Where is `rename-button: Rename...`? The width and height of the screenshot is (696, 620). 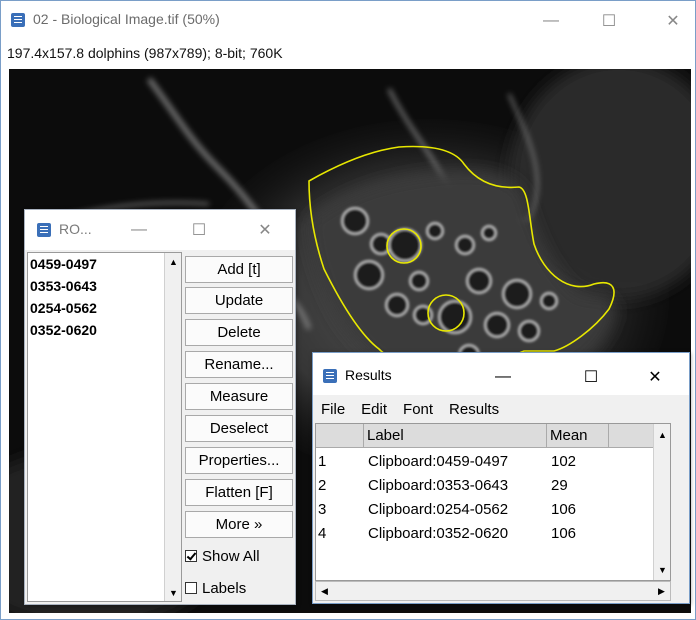 rename-button: Rename... is located at coordinates (239, 364).